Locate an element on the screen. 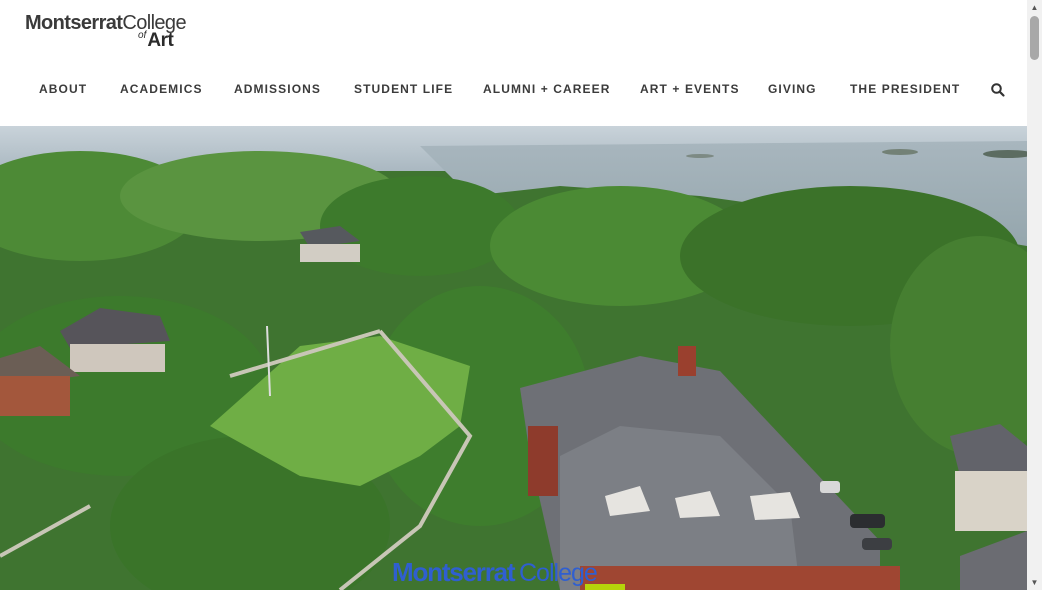 Image resolution: width=1042 pixels, height=590 pixels. logo-subline: ofArt is located at coordinates (156, 41).